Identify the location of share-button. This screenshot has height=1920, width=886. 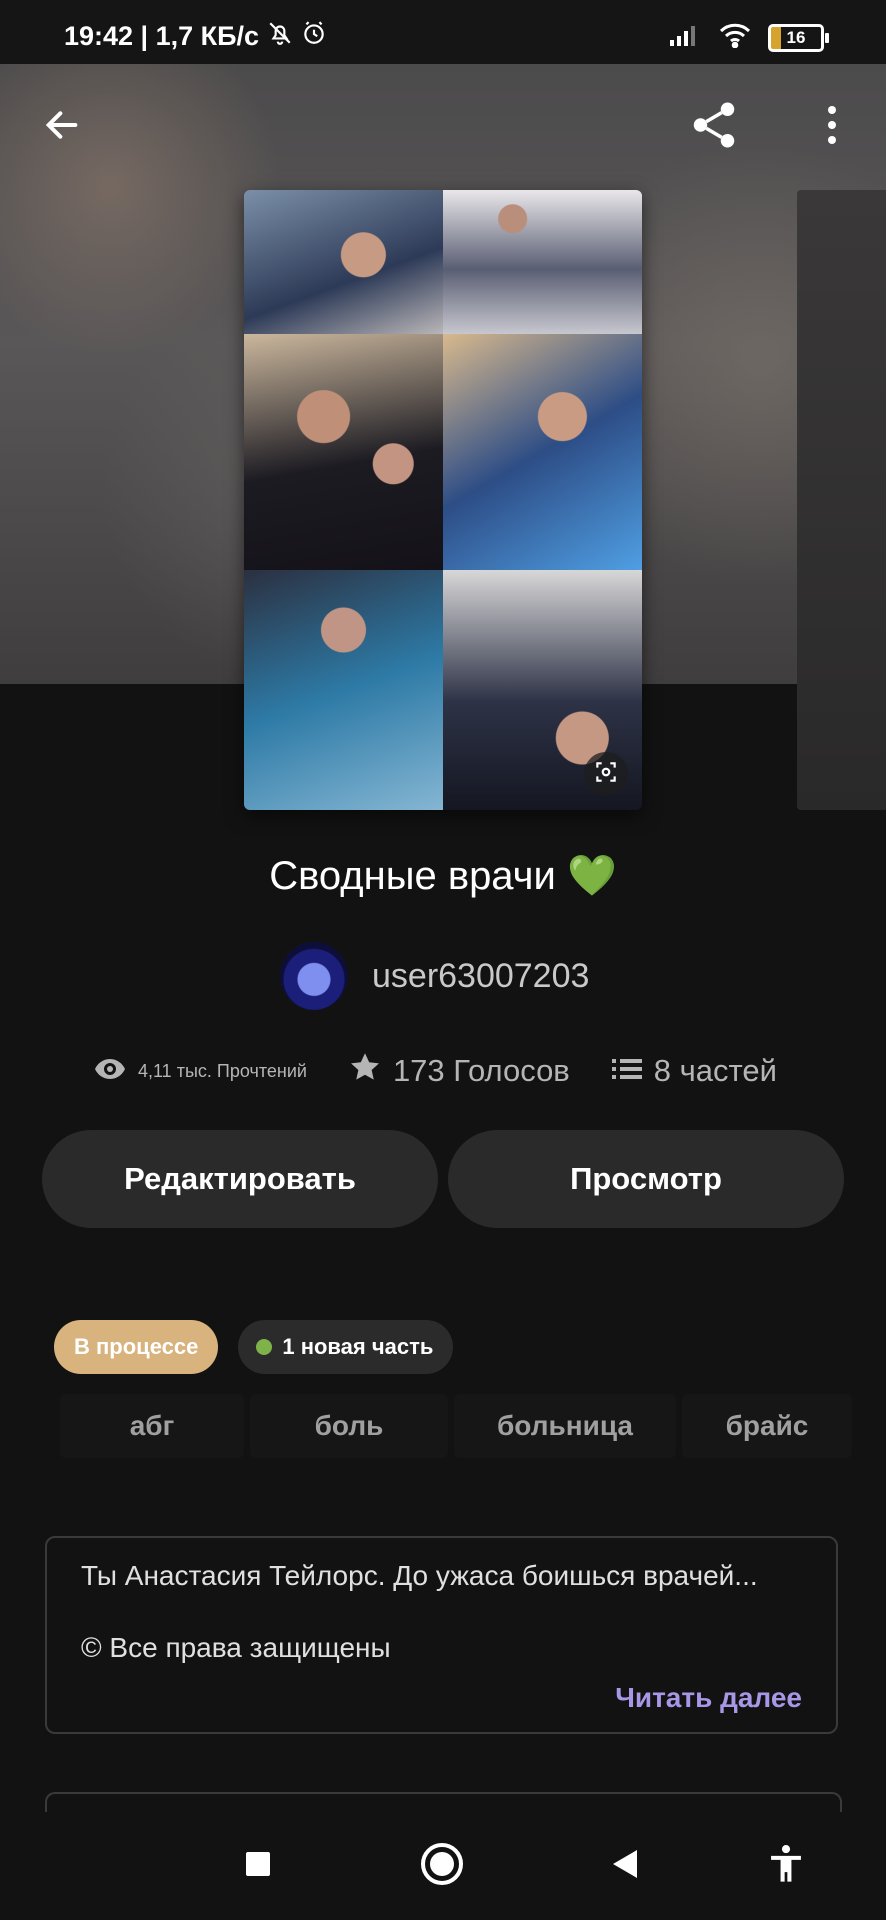
(714, 127).